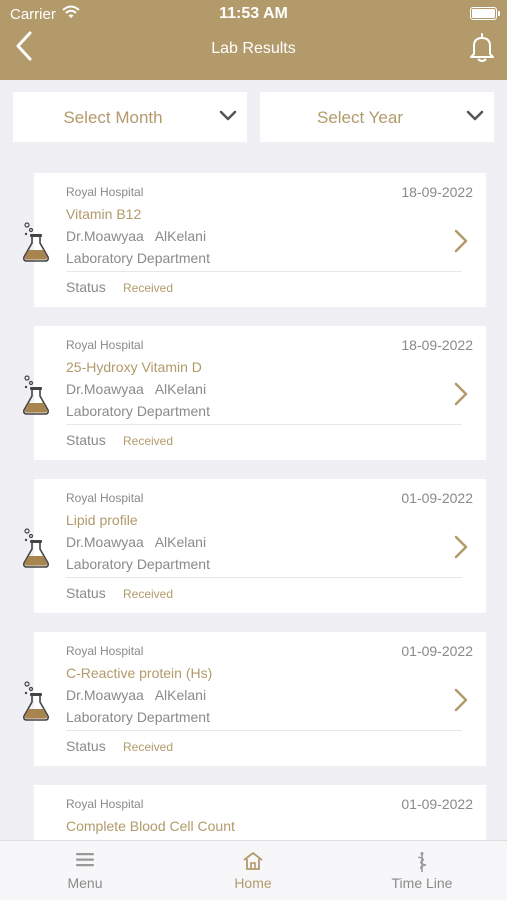 This screenshot has height=900, width=507. I want to click on test-name: Lipid profile, so click(102, 520).